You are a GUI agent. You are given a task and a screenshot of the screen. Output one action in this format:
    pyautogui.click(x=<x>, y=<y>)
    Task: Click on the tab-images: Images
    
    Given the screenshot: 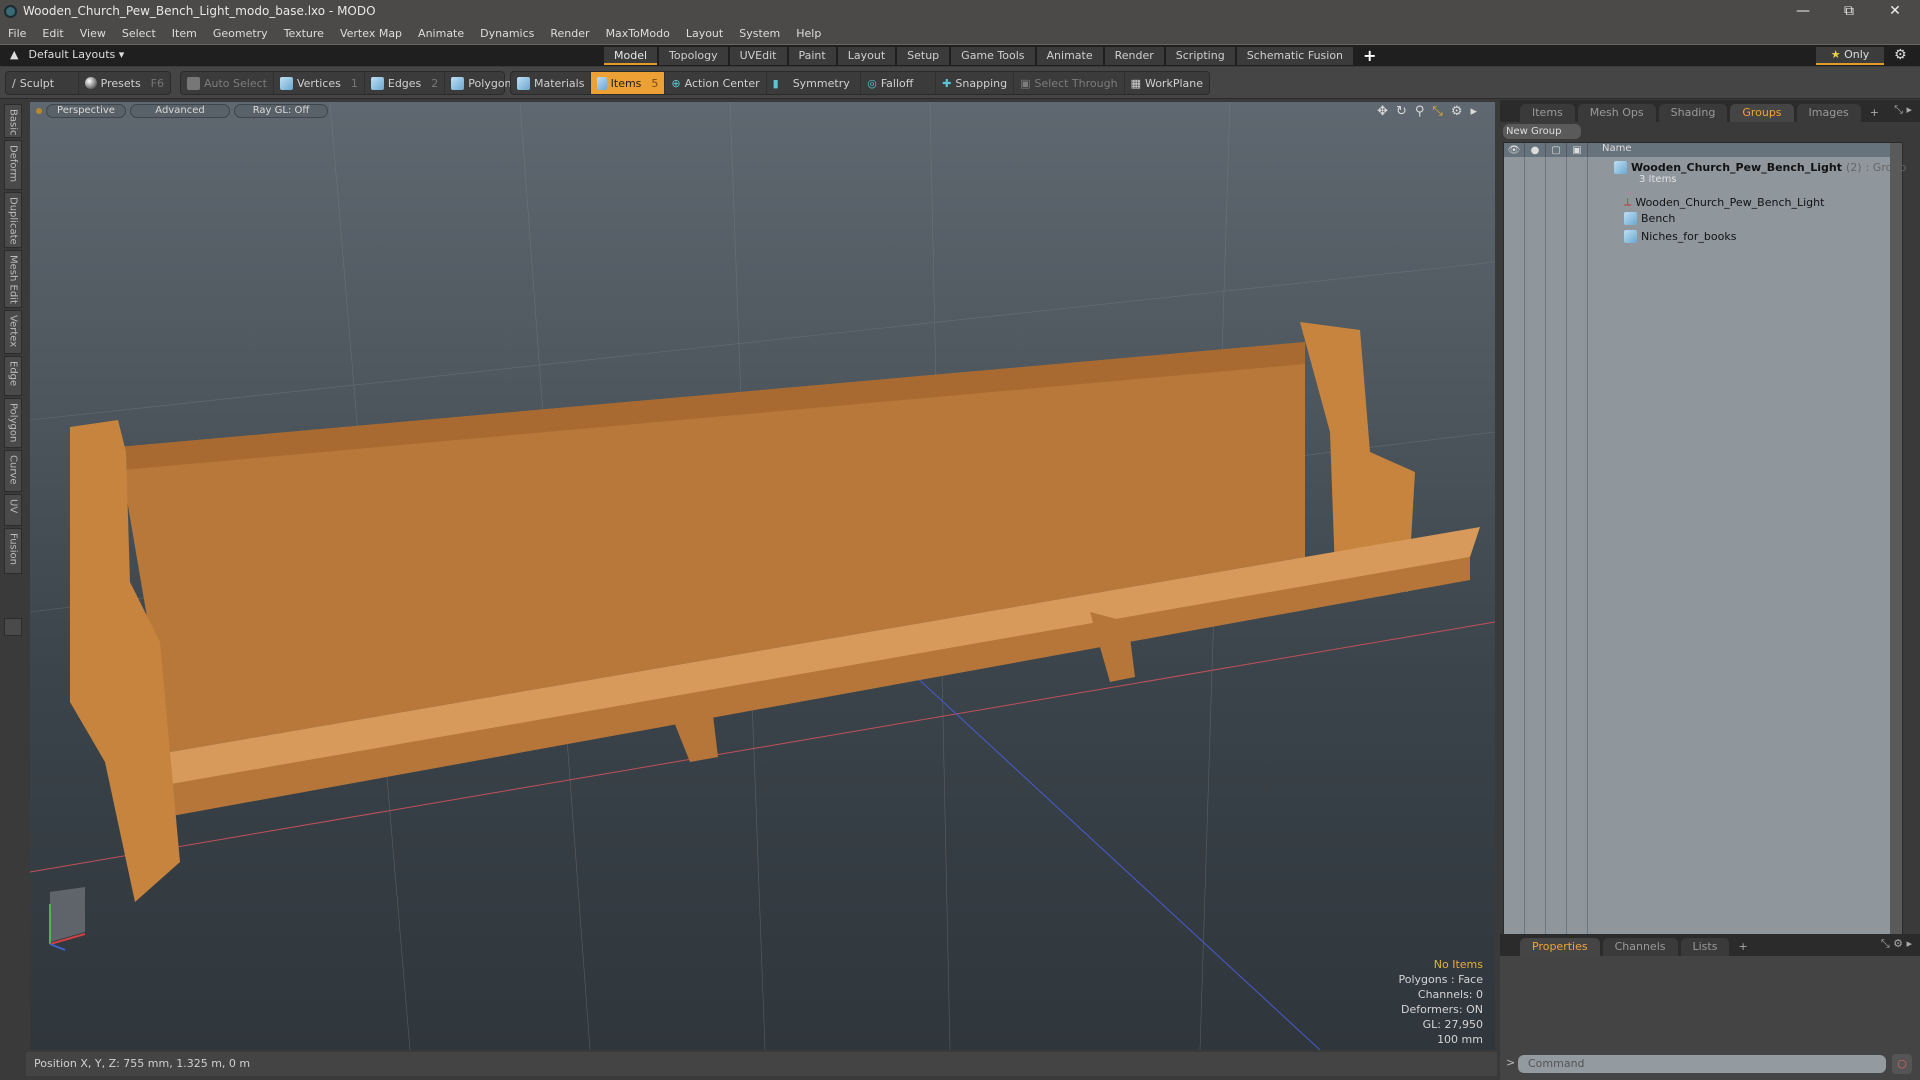 What is the action you would take?
    pyautogui.click(x=1828, y=113)
    